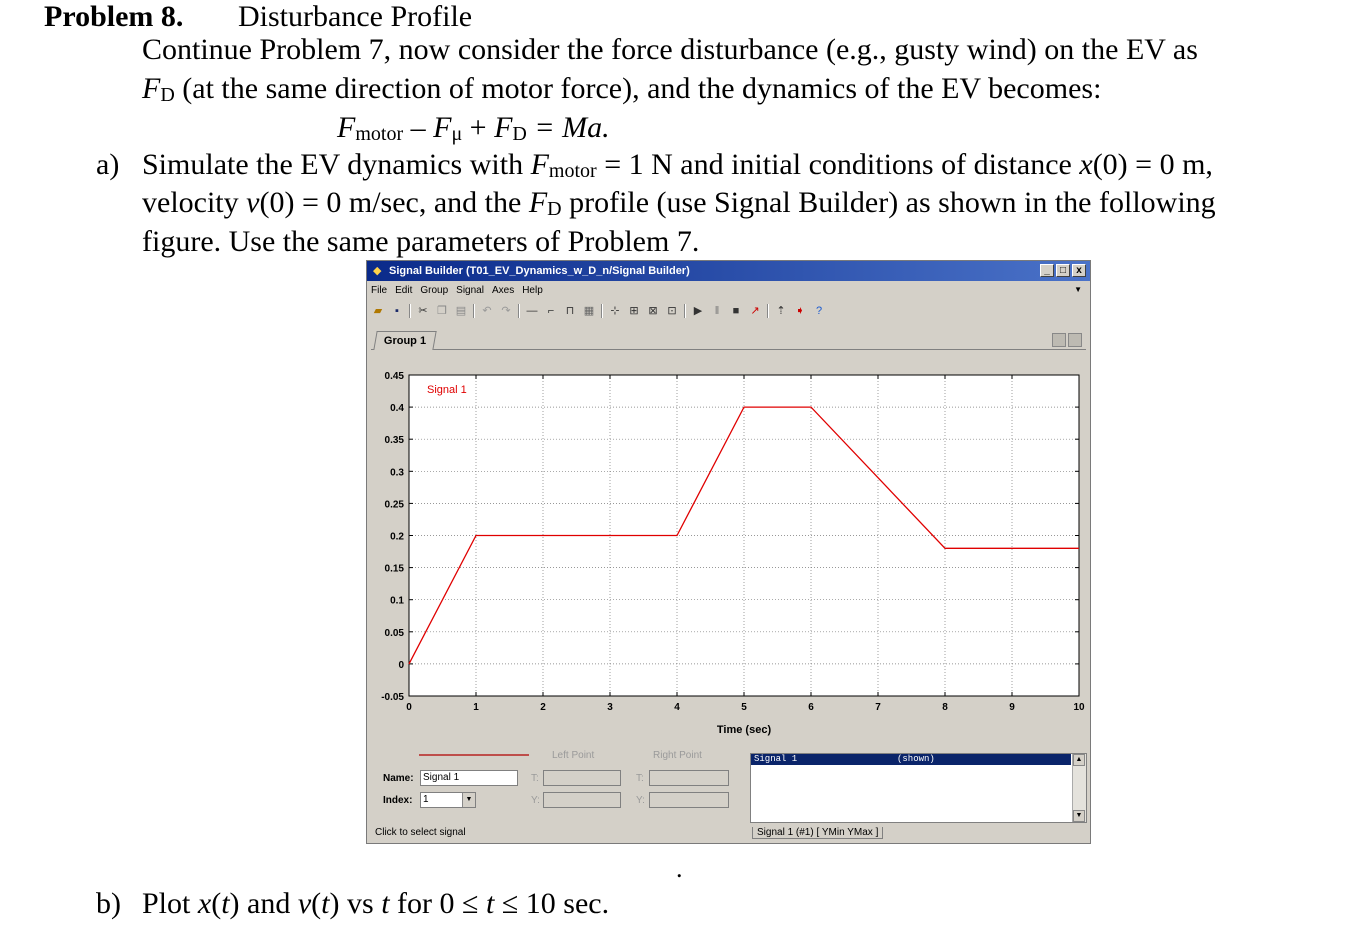  What do you see at coordinates (204, 903) in the screenshot?
I see `pb-x: x` at bounding box center [204, 903].